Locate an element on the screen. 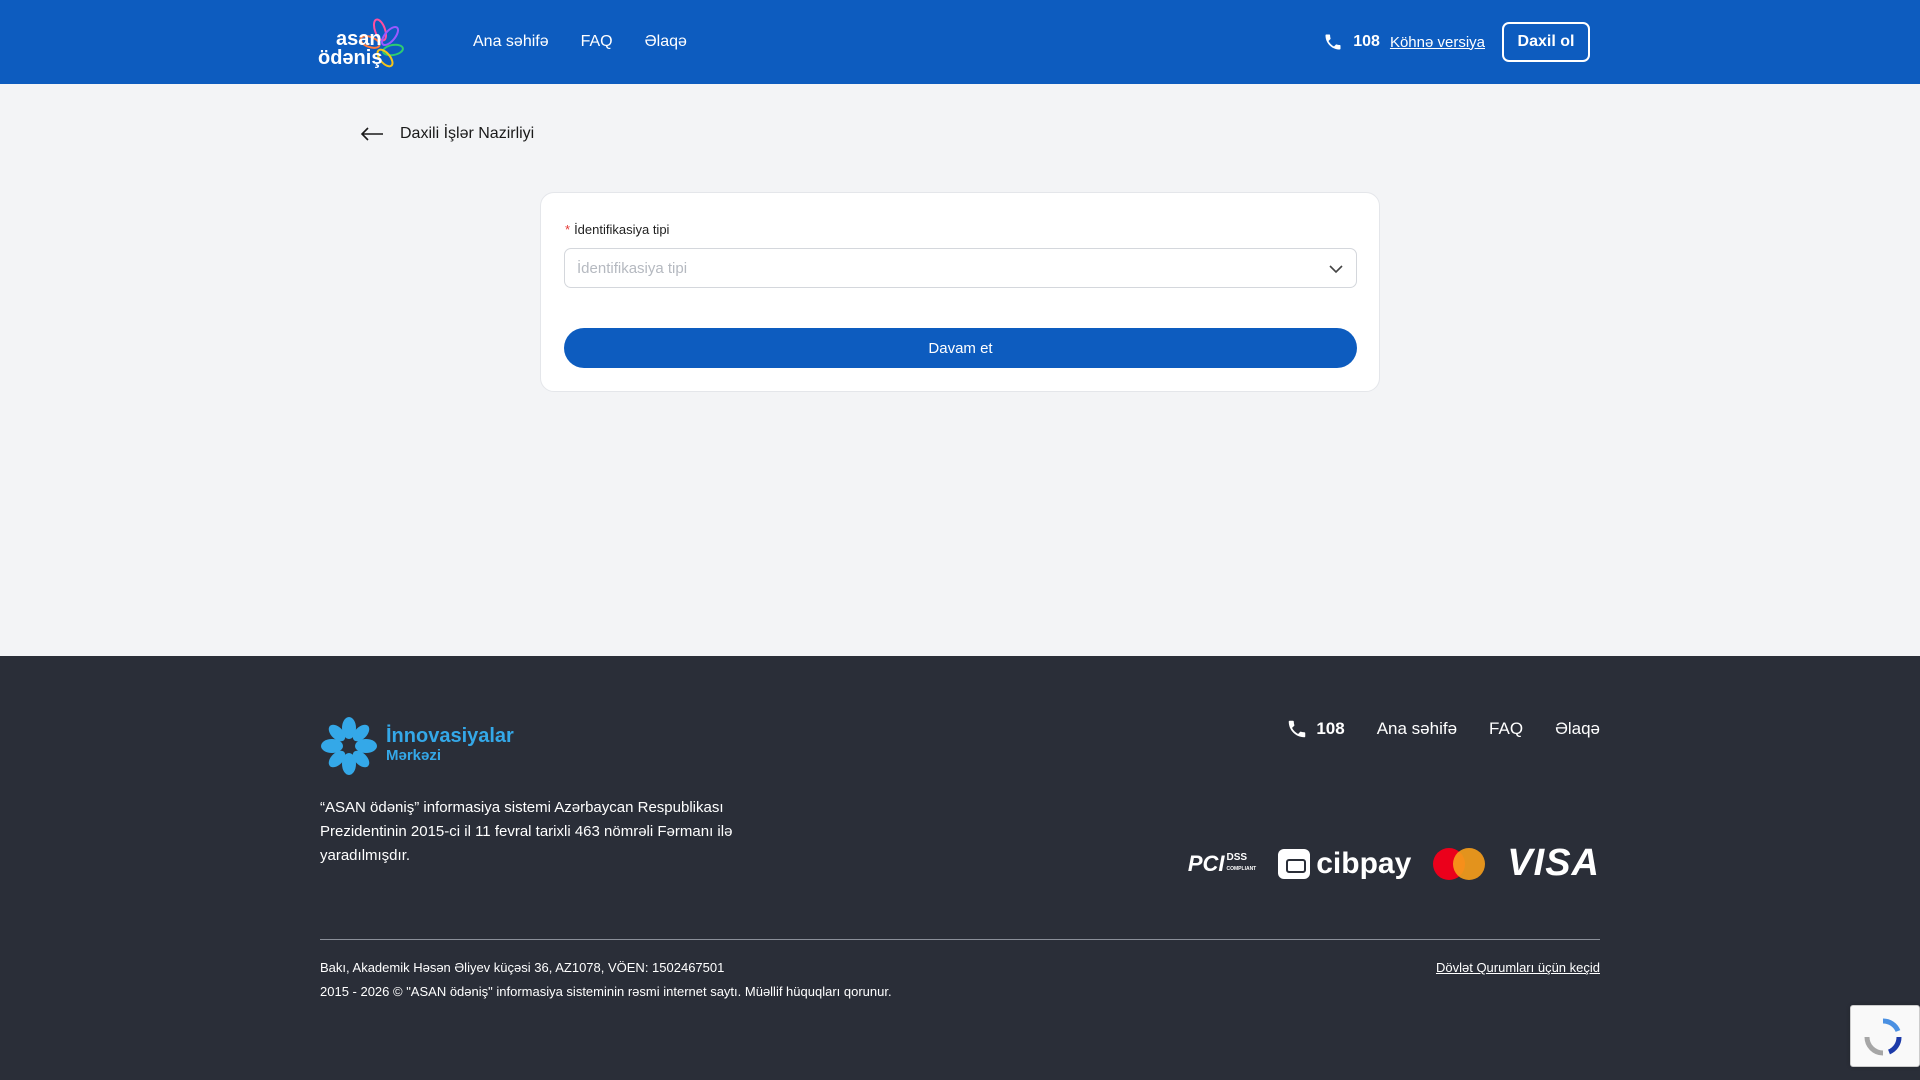  recaptcha-icon is located at coordinates (1883, 1037).